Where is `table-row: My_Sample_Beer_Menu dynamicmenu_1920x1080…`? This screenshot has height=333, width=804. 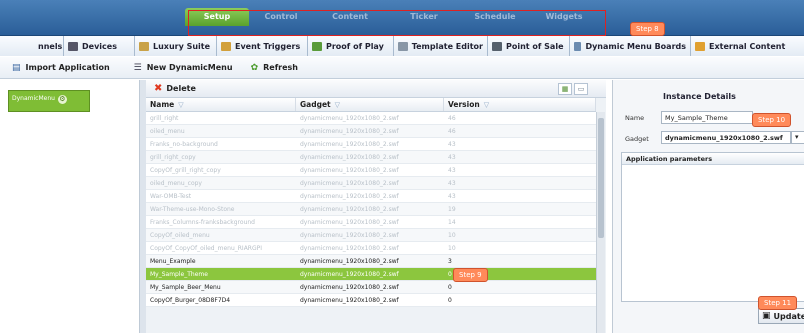
table-row: My_Sample_Beer_Menu dynamicmenu_1920x1080… is located at coordinates (371, 287).